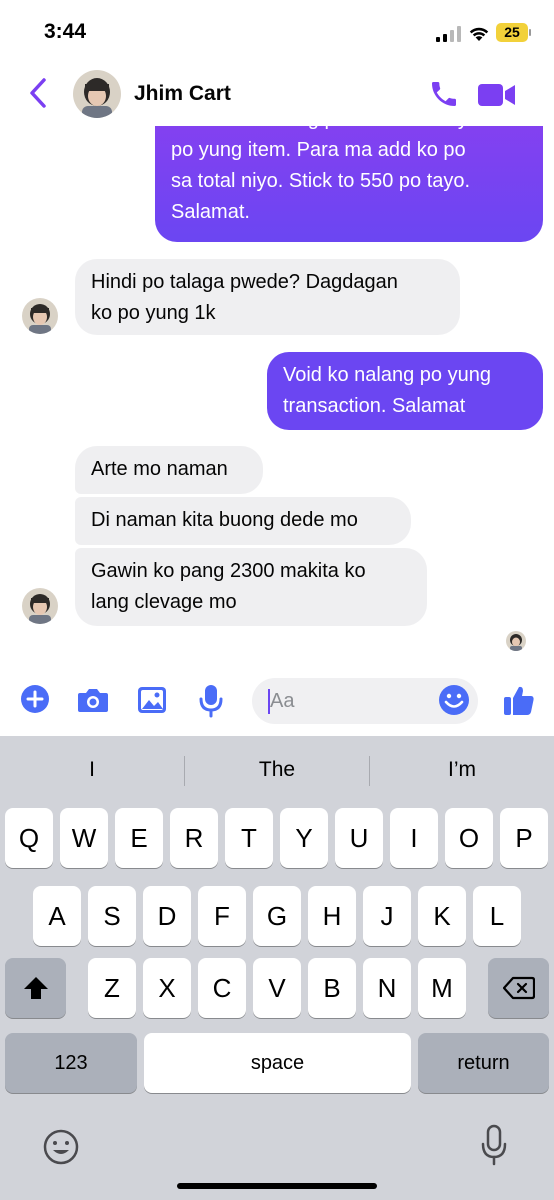  Describe the element at coordinates (167, 916) in the screenshot. I see `key-d: D` at that location.